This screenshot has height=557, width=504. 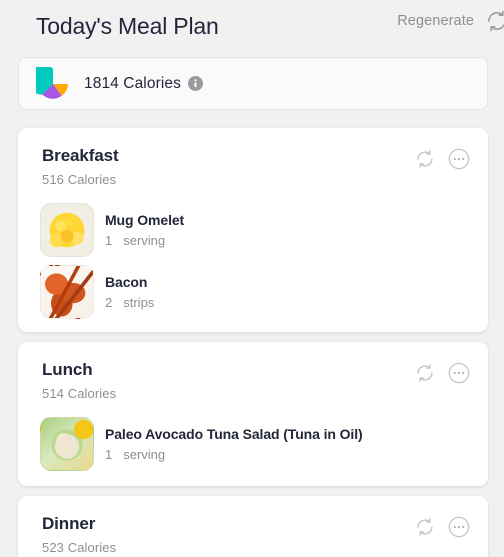 I want to click on quantity-unit: strips, so click(x=139, y=302).